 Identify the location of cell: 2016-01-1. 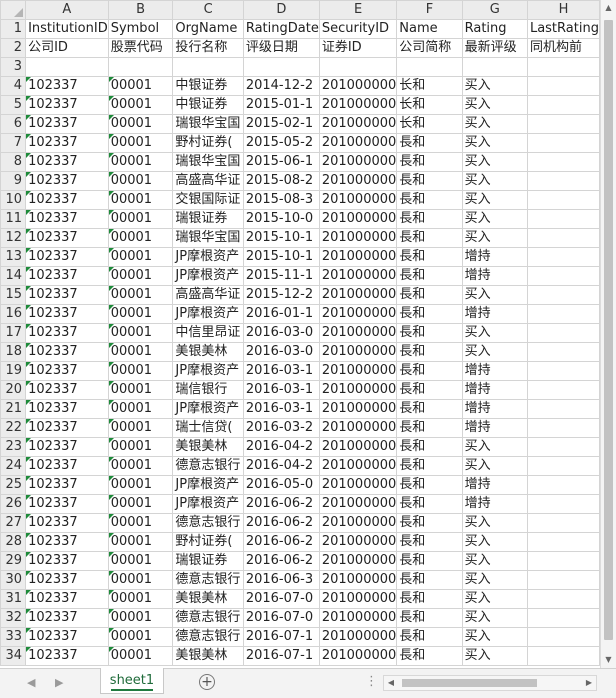
(281, 314).